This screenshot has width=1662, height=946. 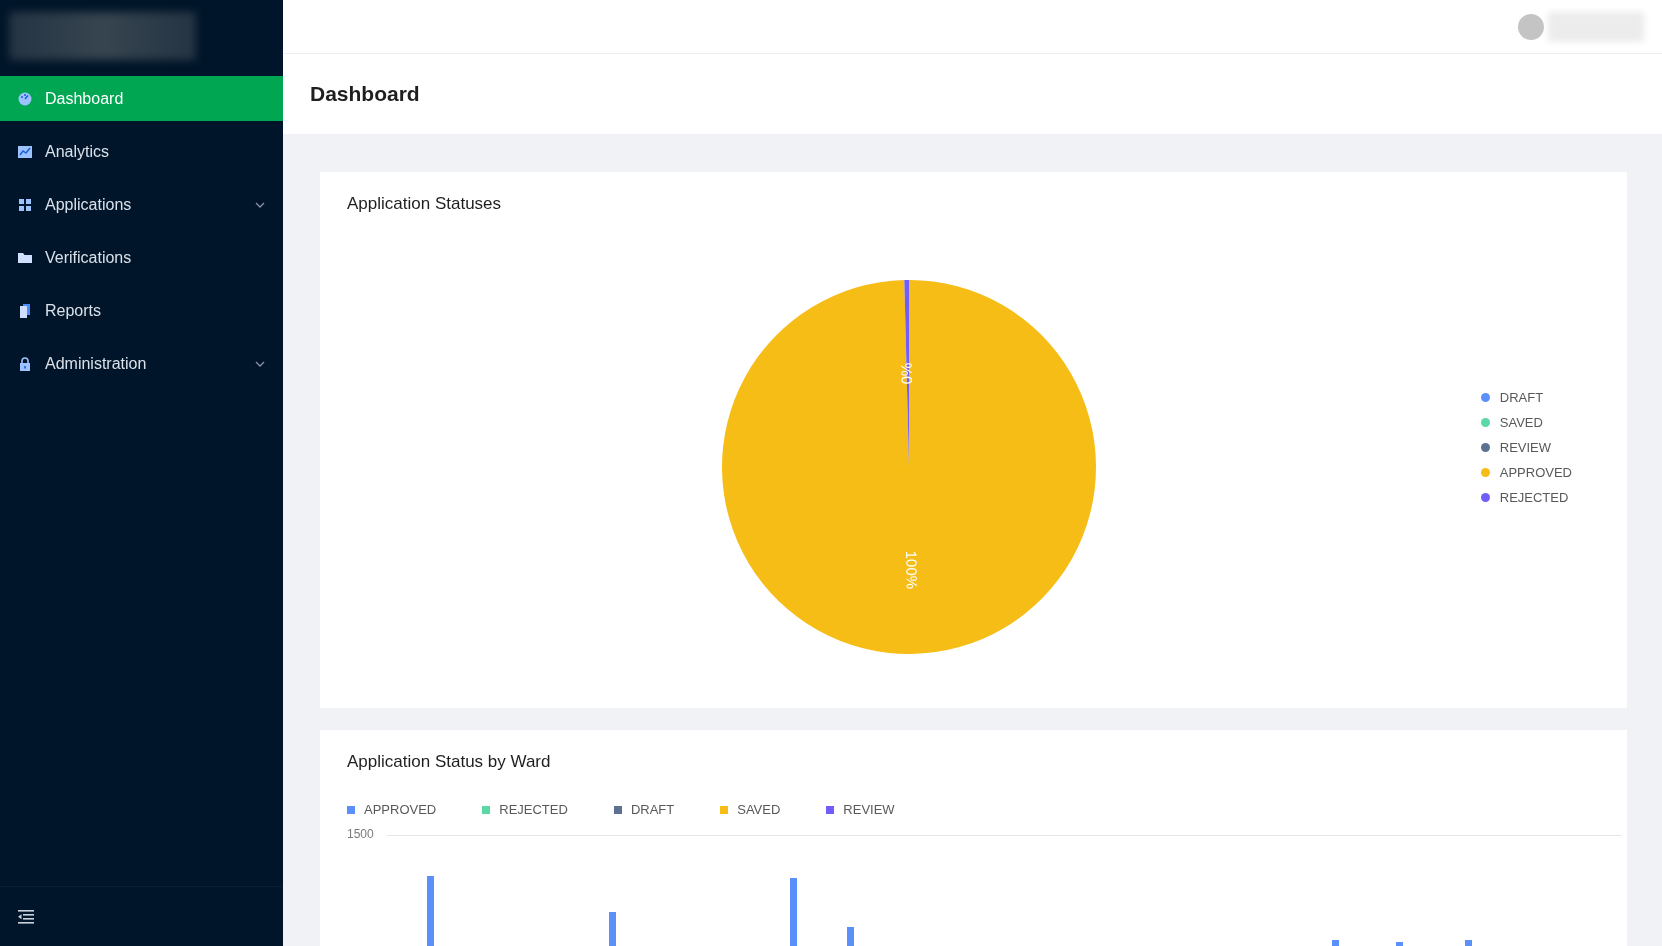 I want to click on card-title: Application Statuses, so click(x=425, y=204).